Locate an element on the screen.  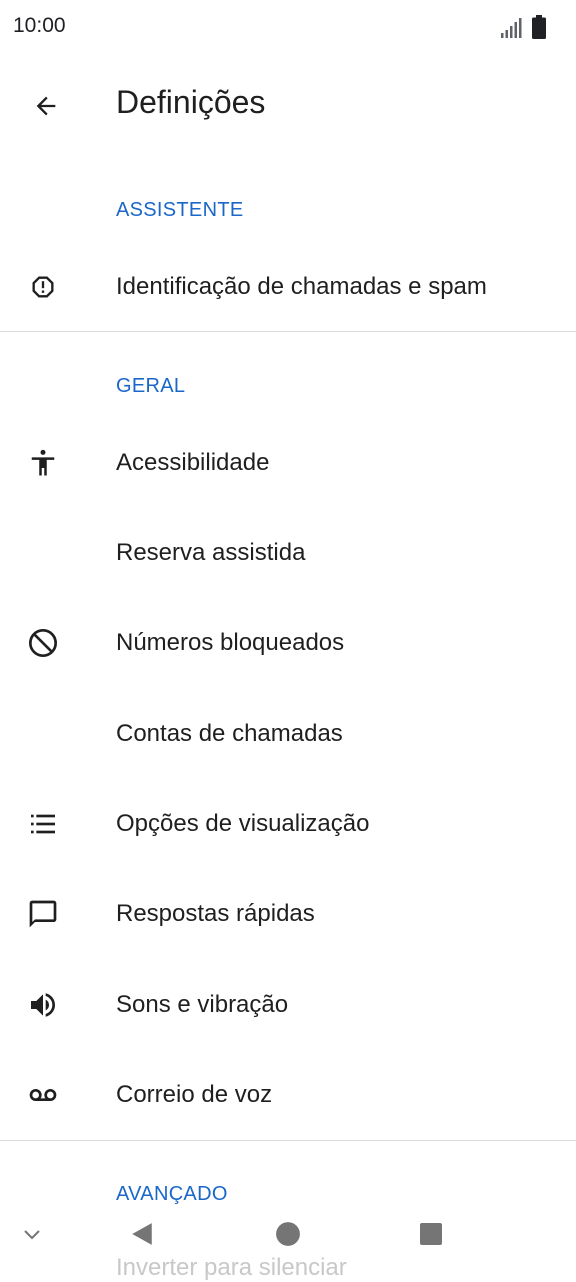
setting-item-label: Sons e vibração is located at coordinates (202, 1004).